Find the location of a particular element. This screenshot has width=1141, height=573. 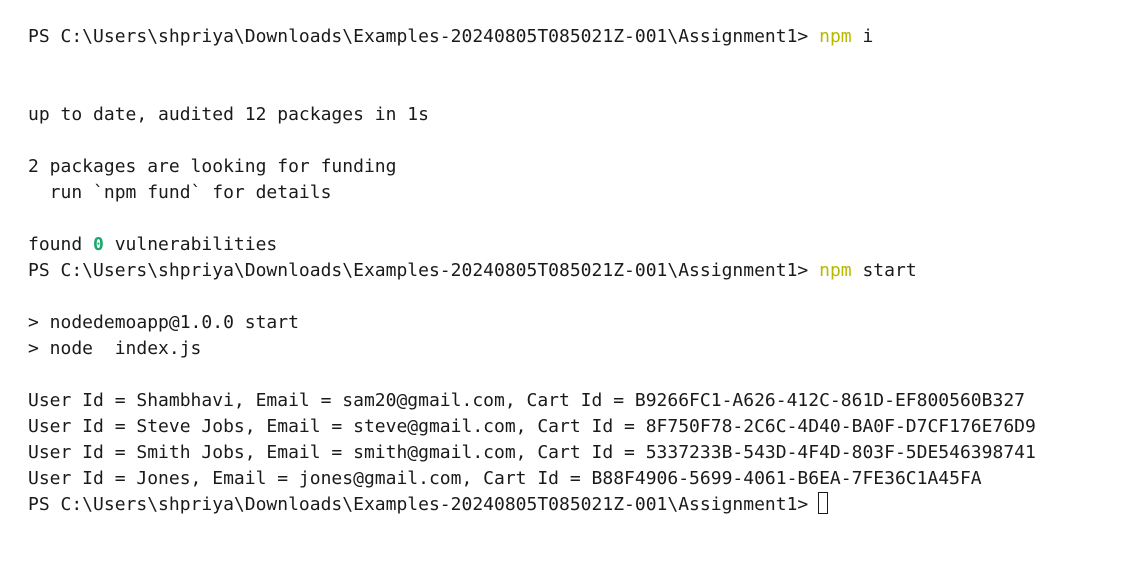

output-up-to-date: up to date, audited 12 packages in 1s is located at coordinates (228, 114).